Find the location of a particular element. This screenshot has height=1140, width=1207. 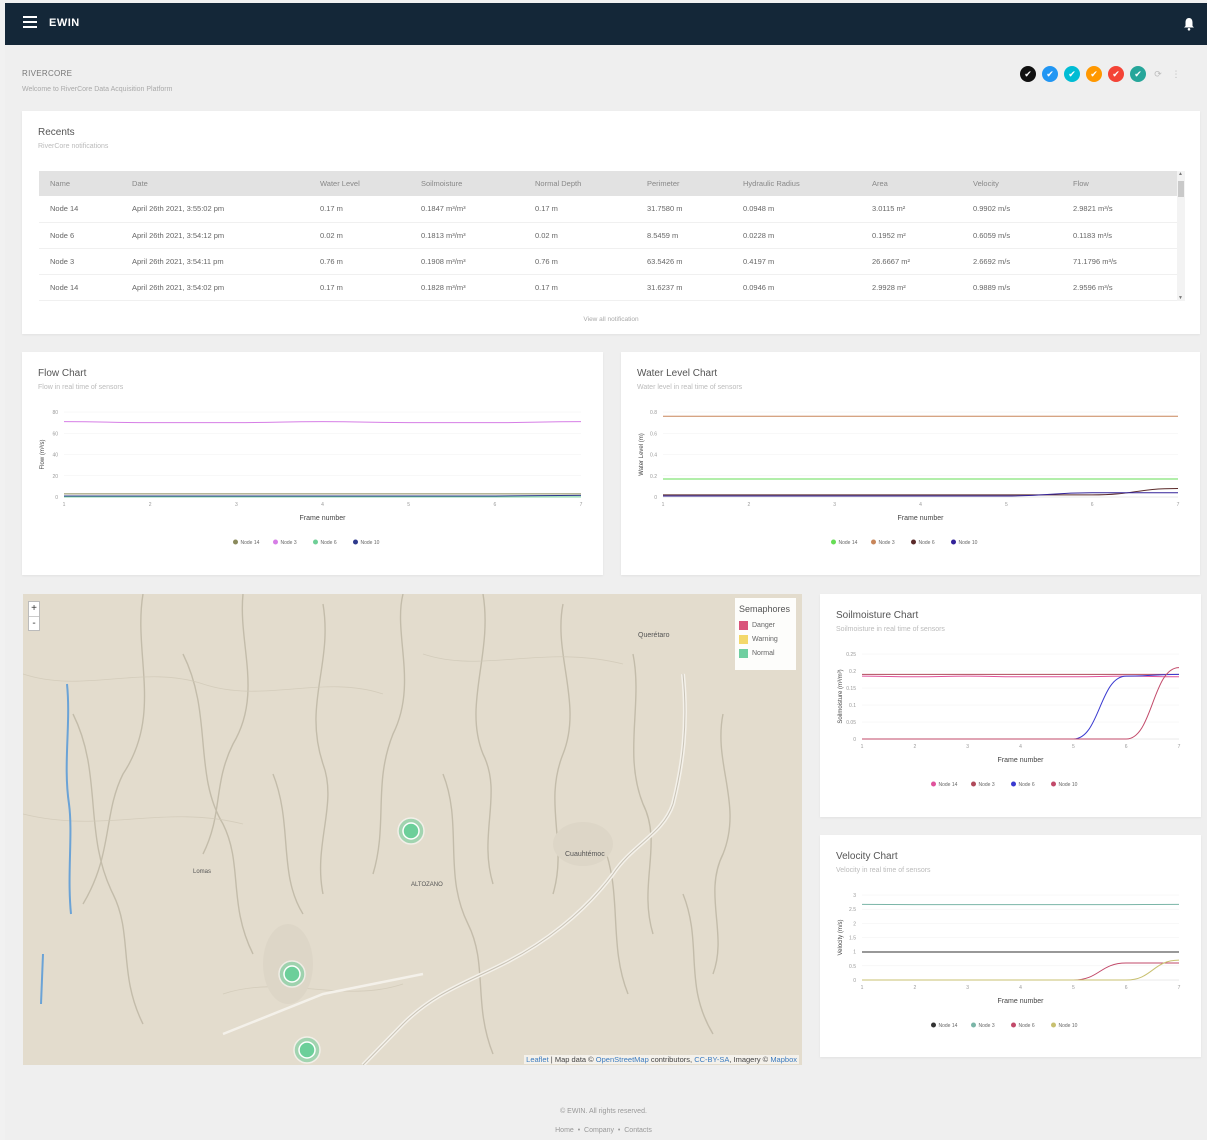

y-axis-label: Water Level (m) is located at coordinates (642, 454).